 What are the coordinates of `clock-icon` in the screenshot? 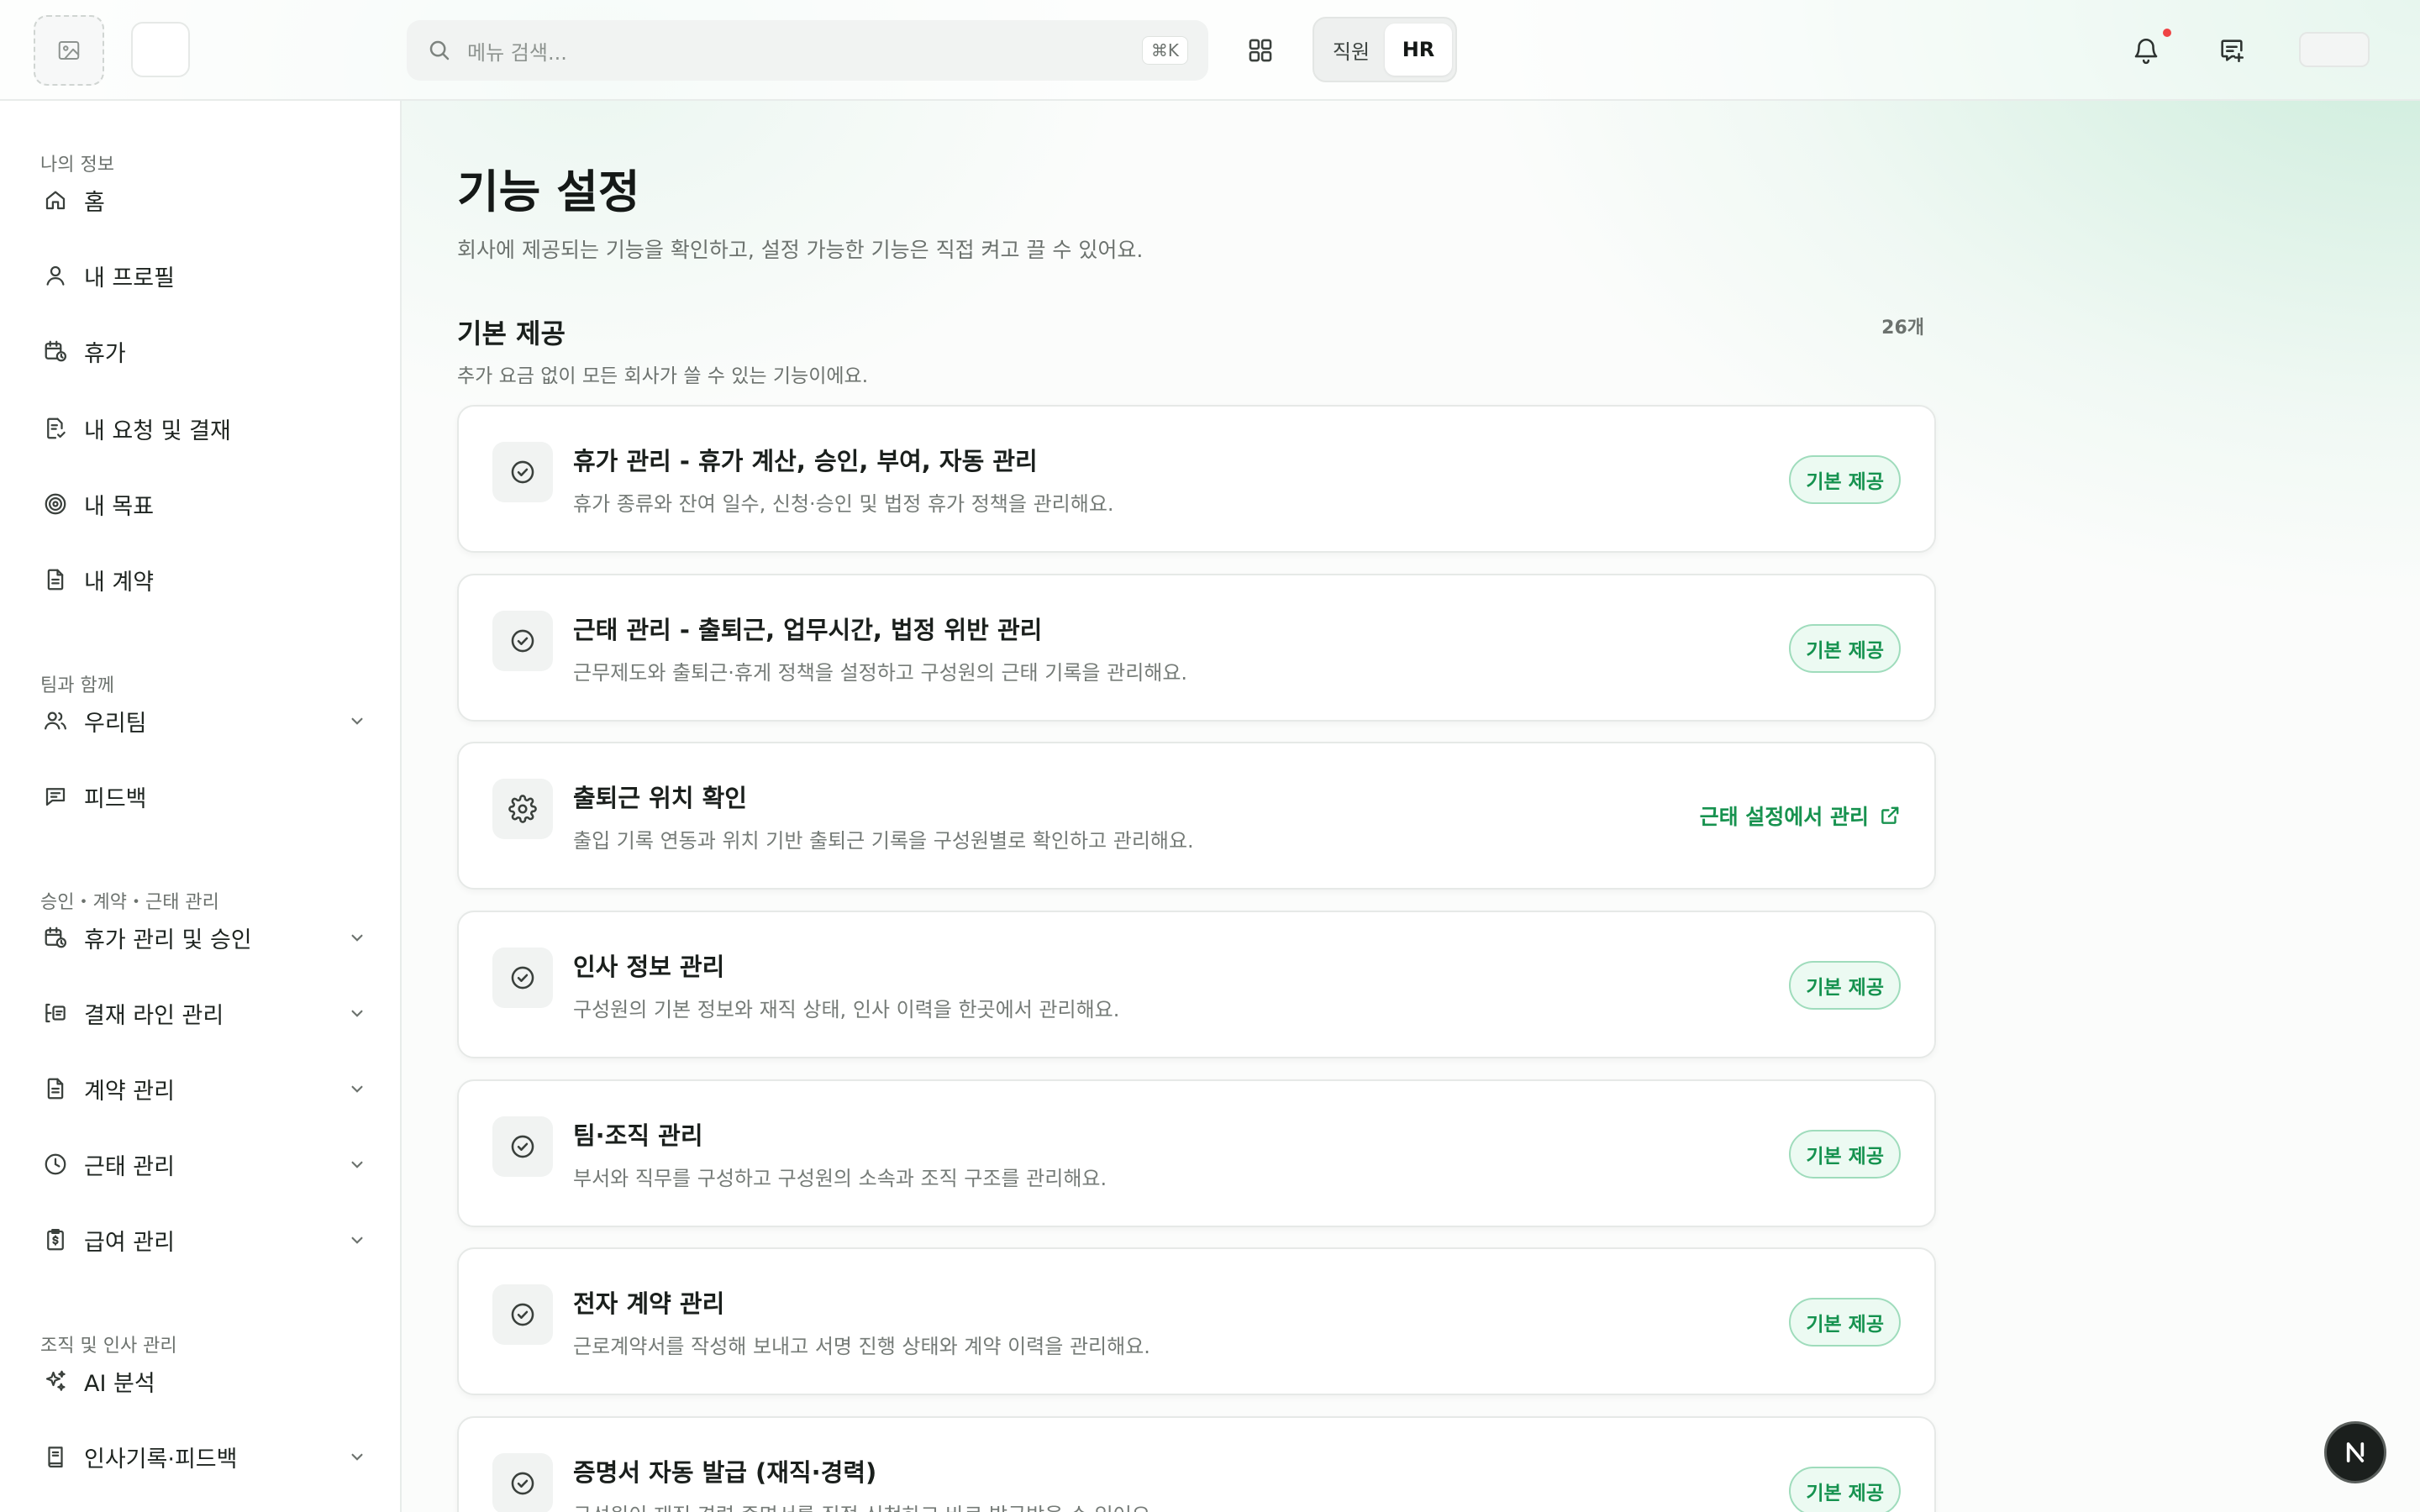 It's located at (55, 1164).